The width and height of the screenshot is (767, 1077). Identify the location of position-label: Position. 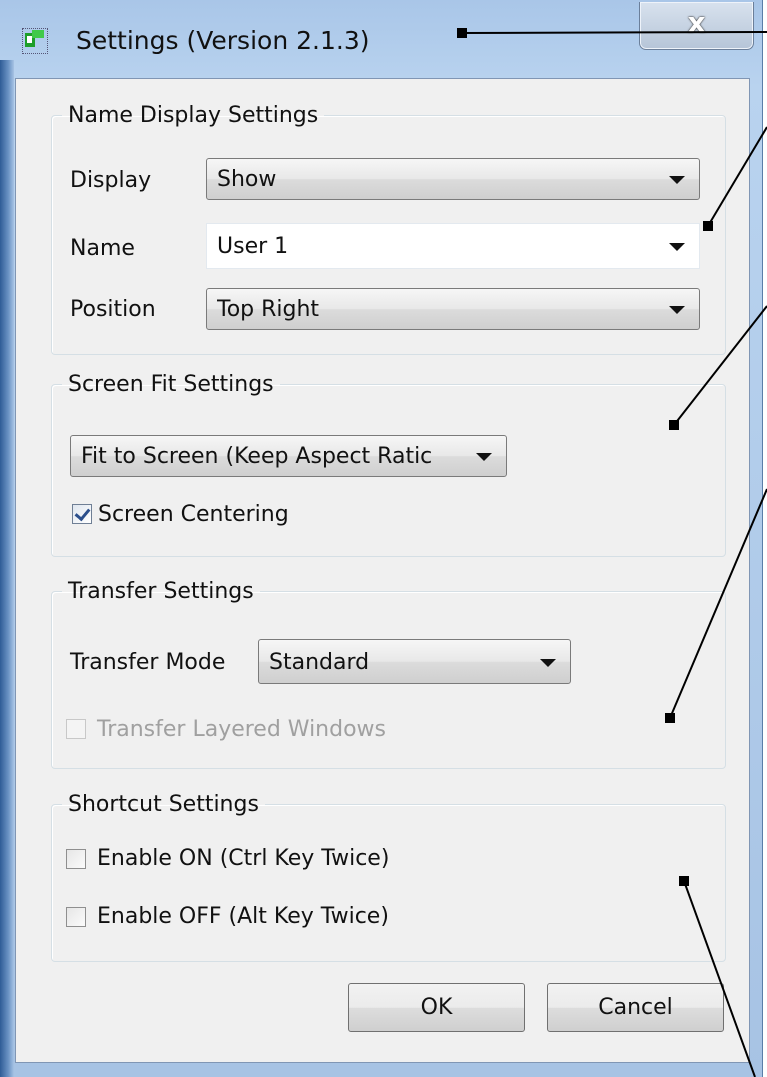
(113, 309).